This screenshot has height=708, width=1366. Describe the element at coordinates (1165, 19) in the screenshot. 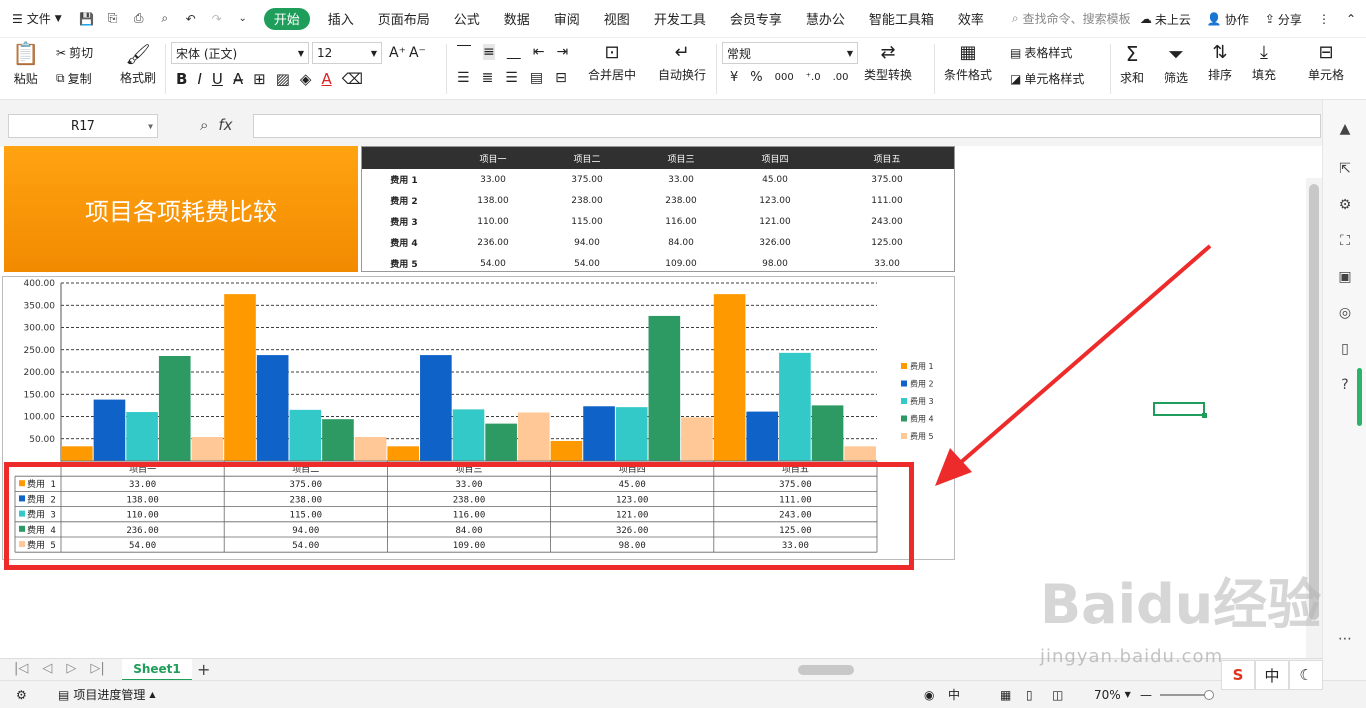

I see `cloud-status-button: ☁ 未上云` at that location.